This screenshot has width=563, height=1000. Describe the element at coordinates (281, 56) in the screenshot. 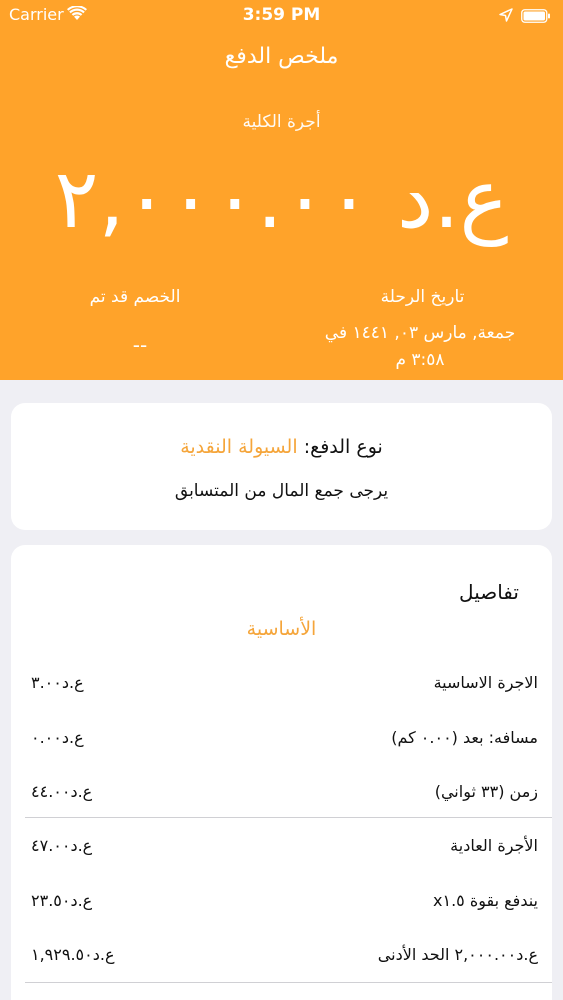

I see `page-title: ملخص الدفع` at that location.